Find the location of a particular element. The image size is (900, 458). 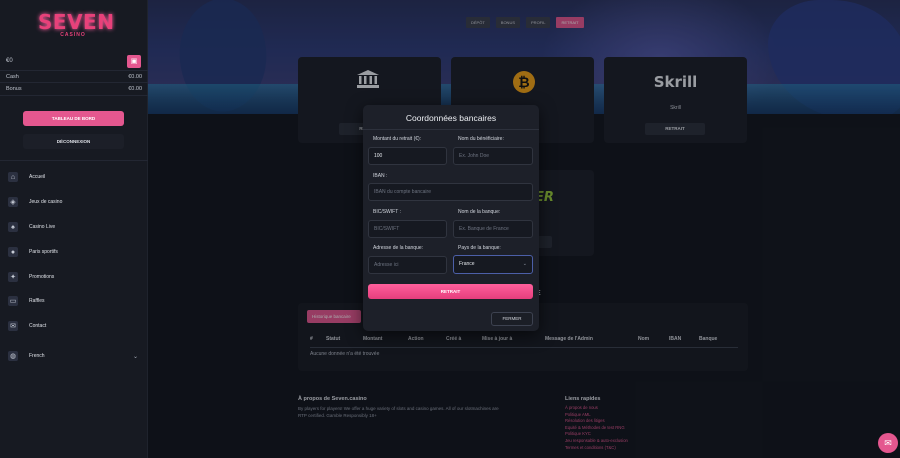

brand-logo: SEVEN CASINO is located at coordinates (76, 27).